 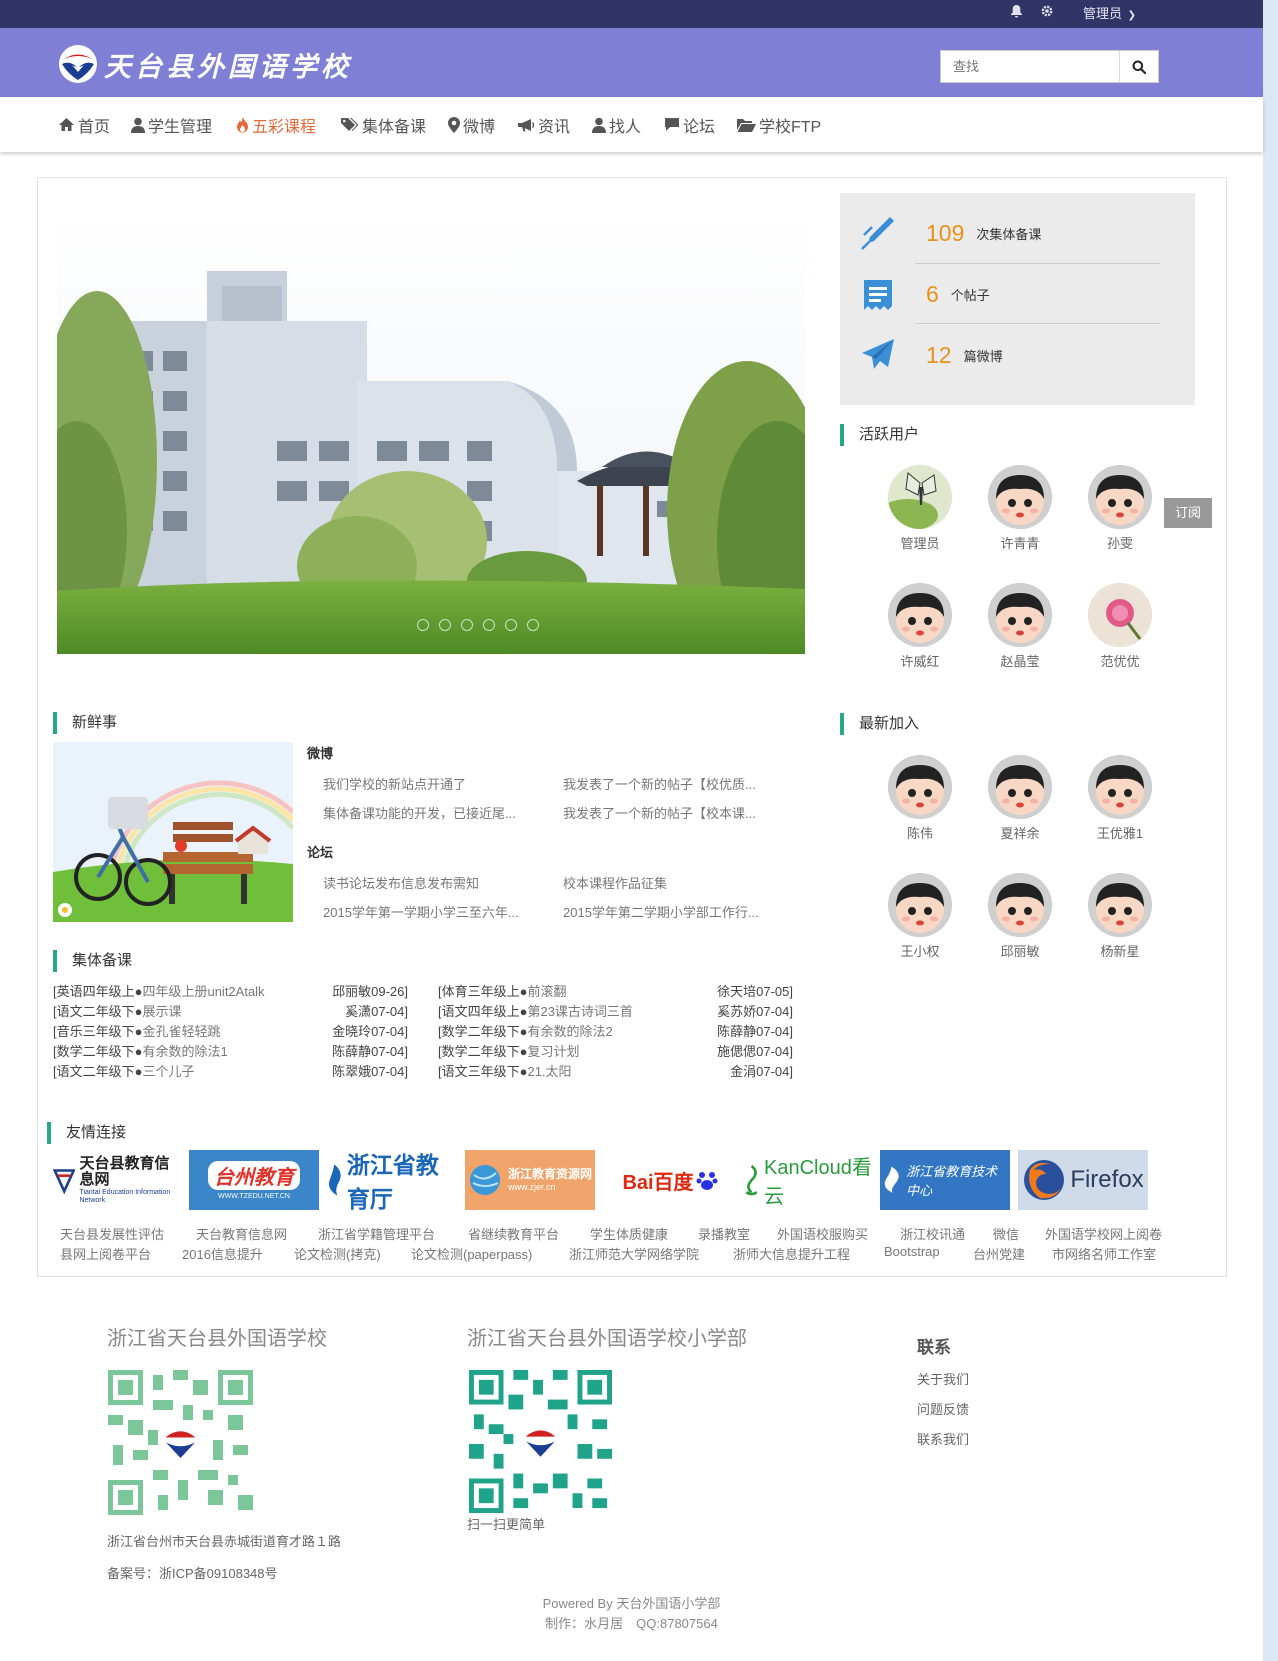 I want to click on new-user: 陈伟, so click(x=920, y=798).